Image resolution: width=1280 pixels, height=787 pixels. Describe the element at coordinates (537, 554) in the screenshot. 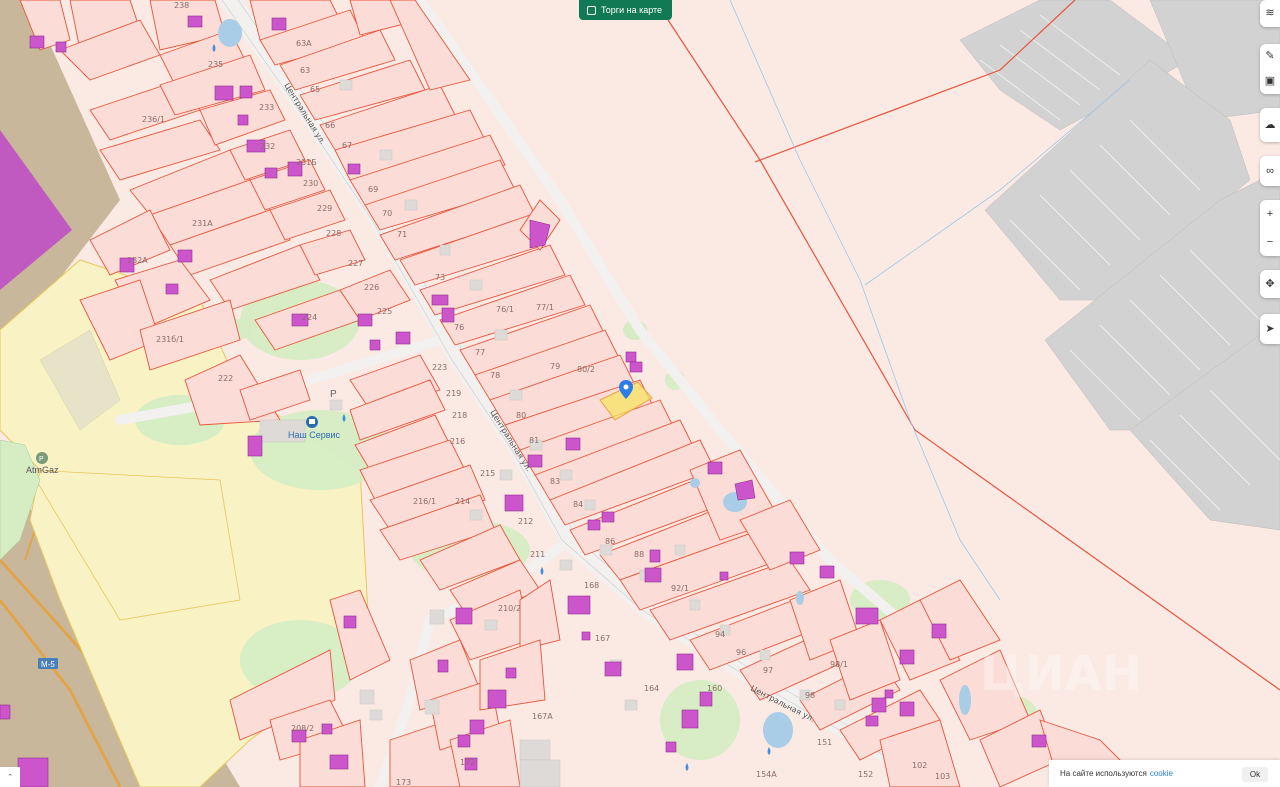

I see `svg-text: 211` at that location.